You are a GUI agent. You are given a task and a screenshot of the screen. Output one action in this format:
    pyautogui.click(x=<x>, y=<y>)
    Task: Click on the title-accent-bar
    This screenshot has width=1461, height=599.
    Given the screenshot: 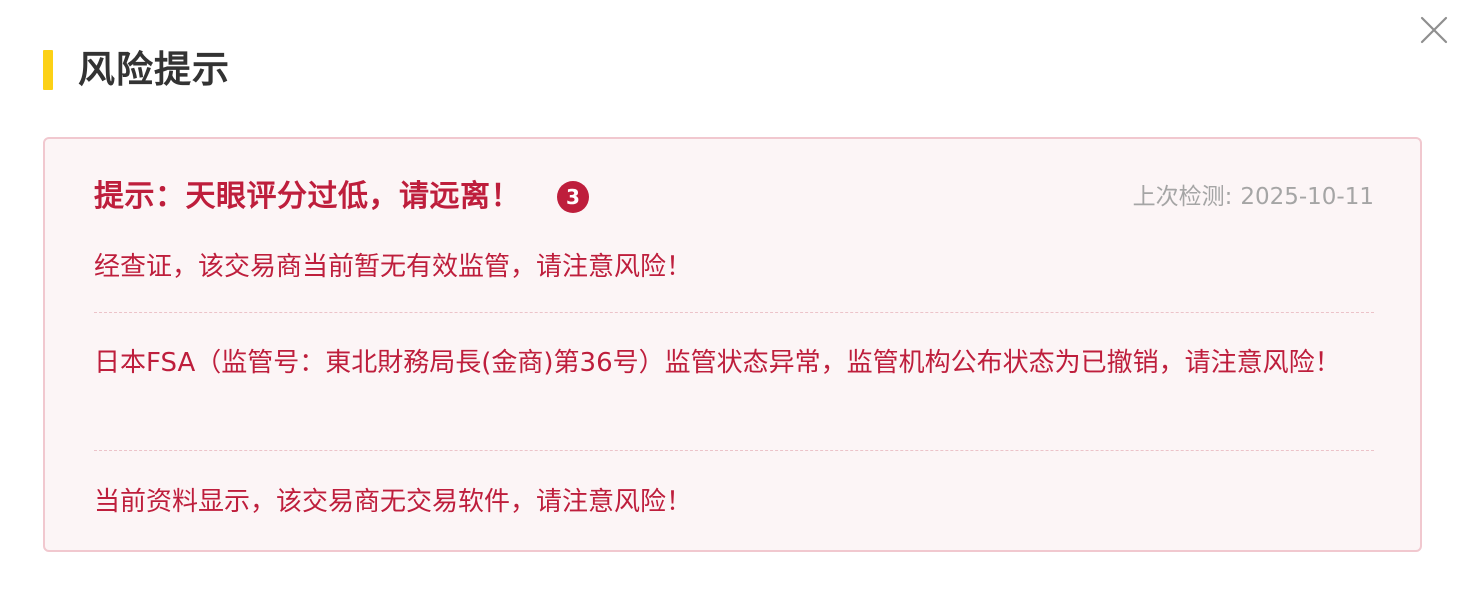 What is the action you would take?
    pyautogui.click(x=48, y=70)
    